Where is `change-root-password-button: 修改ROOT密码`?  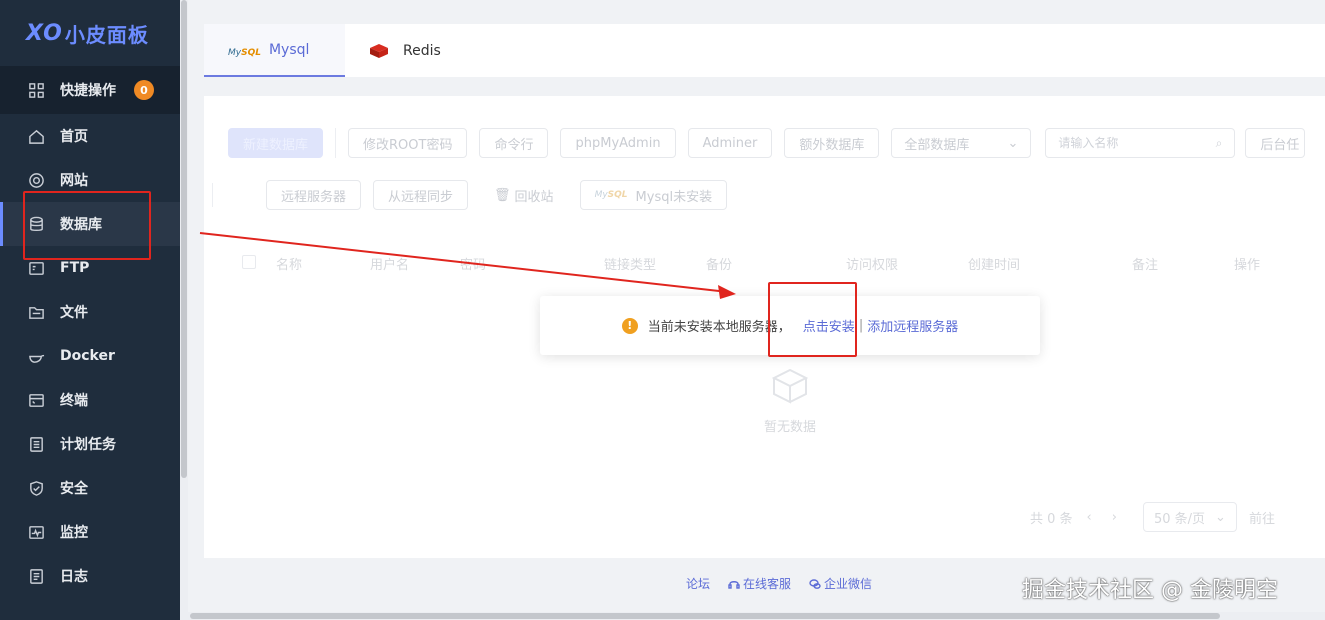
change-root-password-button: 修改ROOT密码 is located at coordinates (408, 143).